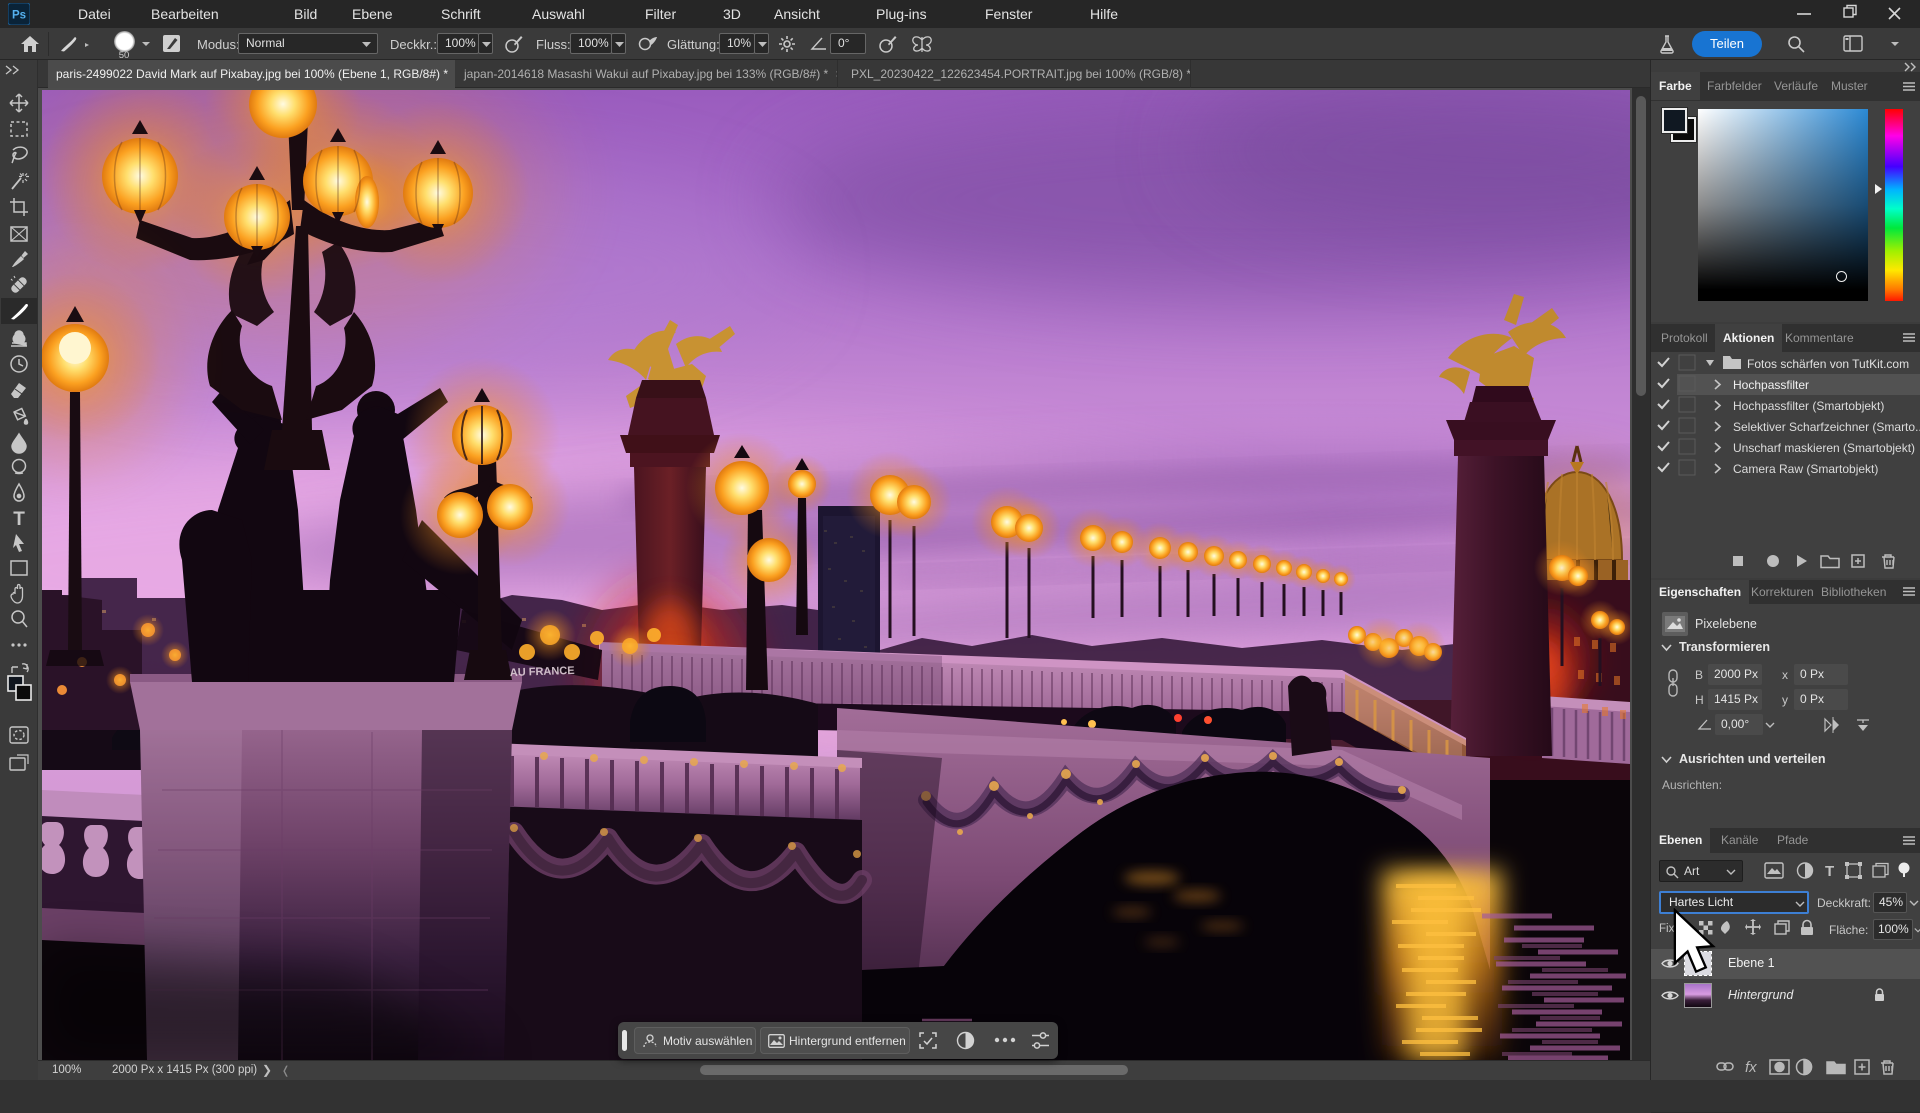 This screenshot has width=1920, height=1113. What do you see at coordinates (542, 672) in the screenshot?
I see `svg-text: AU FRANCE` at bounding box center [542, 672].